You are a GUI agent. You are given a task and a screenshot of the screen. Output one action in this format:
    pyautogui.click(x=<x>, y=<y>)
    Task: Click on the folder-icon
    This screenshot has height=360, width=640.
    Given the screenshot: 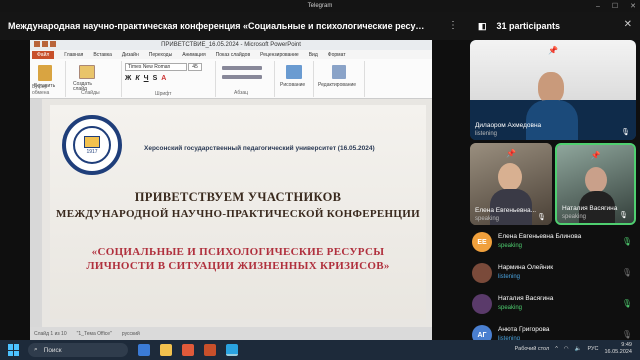 What is the action you would take?
    pyautogui.click(x=166, y=350)
    